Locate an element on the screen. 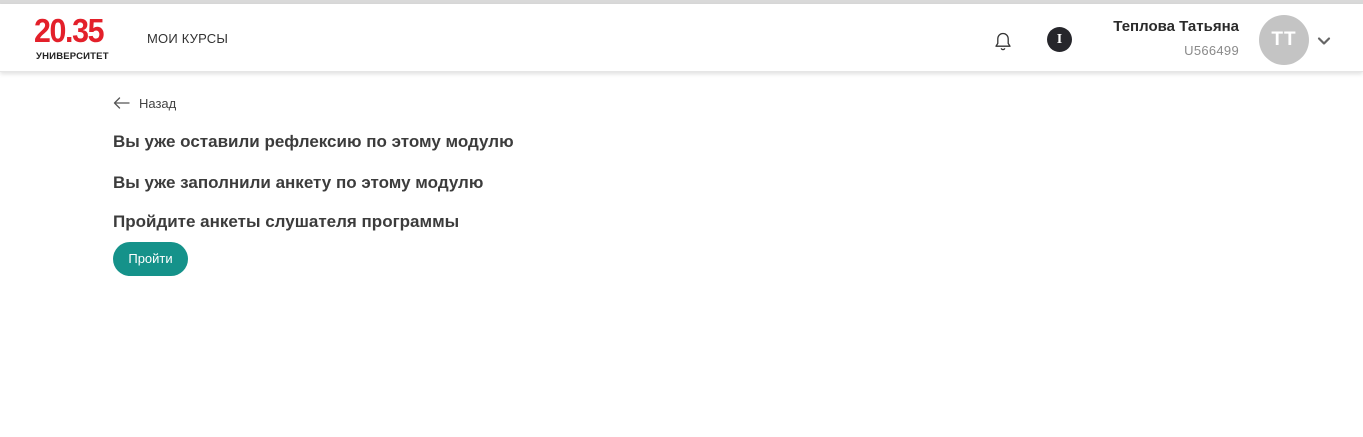 This screenshot has height=437, width=1363. logo-subtitle: УНИВЕРСИТЕТ is located at coordinates (72, 56).